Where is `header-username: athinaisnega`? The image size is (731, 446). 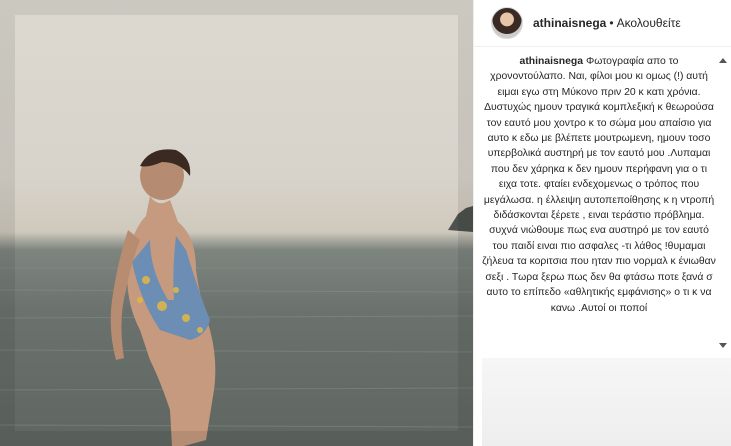 header-username: athinaisnega is located at coordinates (569, 23).